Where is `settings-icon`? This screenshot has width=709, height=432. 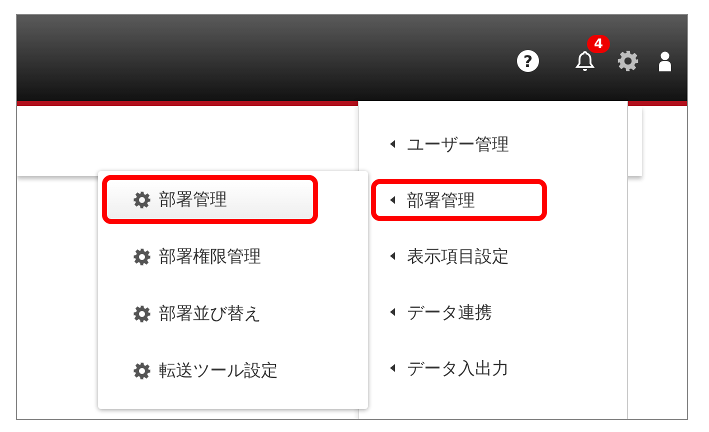 settings-icon is located at coordinates (628, 61).